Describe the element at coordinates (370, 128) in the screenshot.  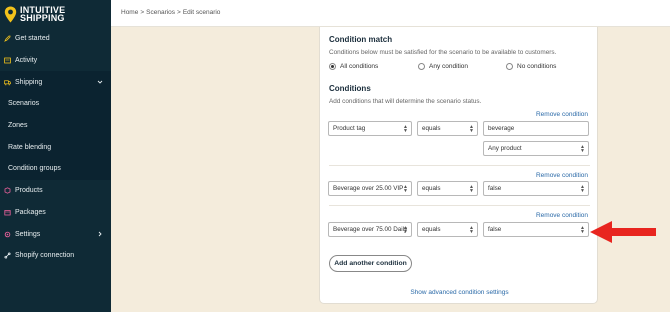
I see `condition-field-select: Product tag ▲ ▼` at that location.